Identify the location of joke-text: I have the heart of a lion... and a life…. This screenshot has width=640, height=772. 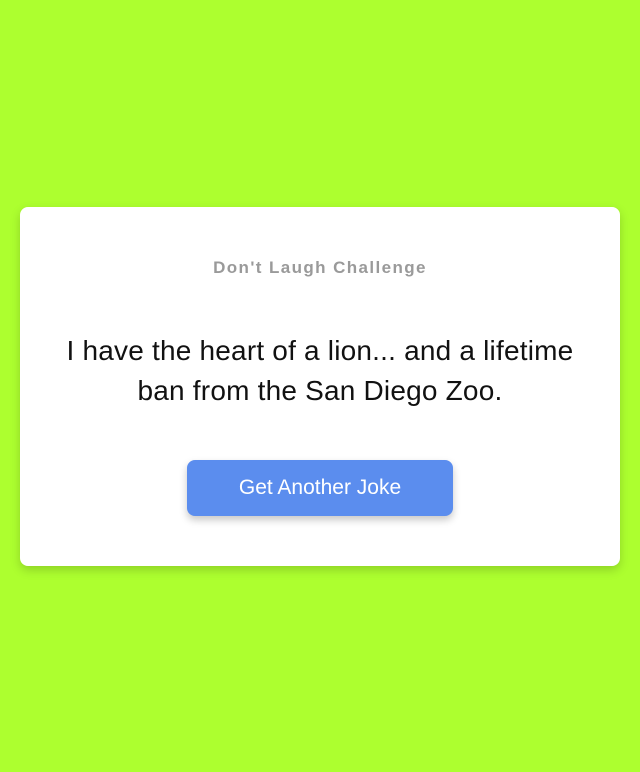
(320, 370).